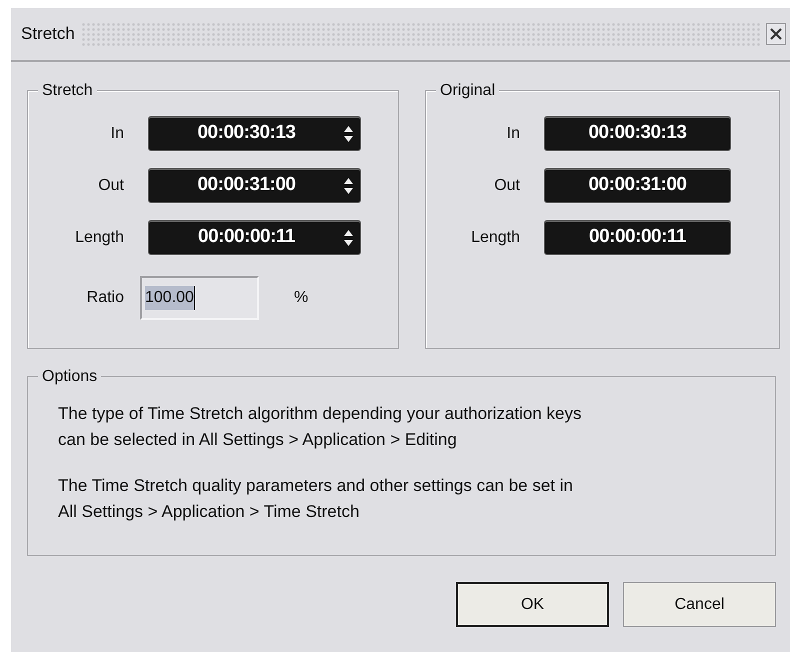 The width and height of the screenshot is (790, 652). What do you see at coordinates (48, 34) in the screenshot?
I see `window-title: Stretch` at bounding box center [48, 34].